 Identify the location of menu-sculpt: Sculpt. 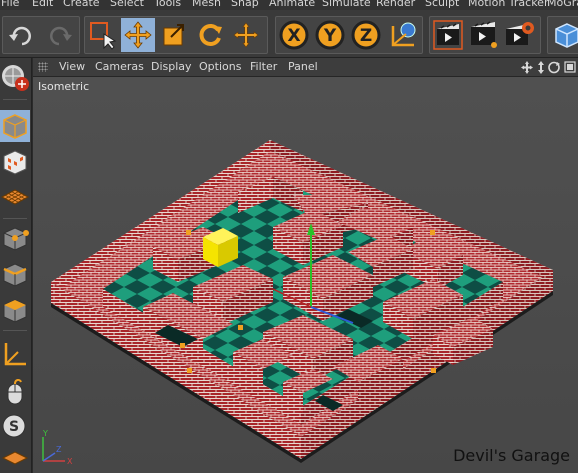
(442, 5).